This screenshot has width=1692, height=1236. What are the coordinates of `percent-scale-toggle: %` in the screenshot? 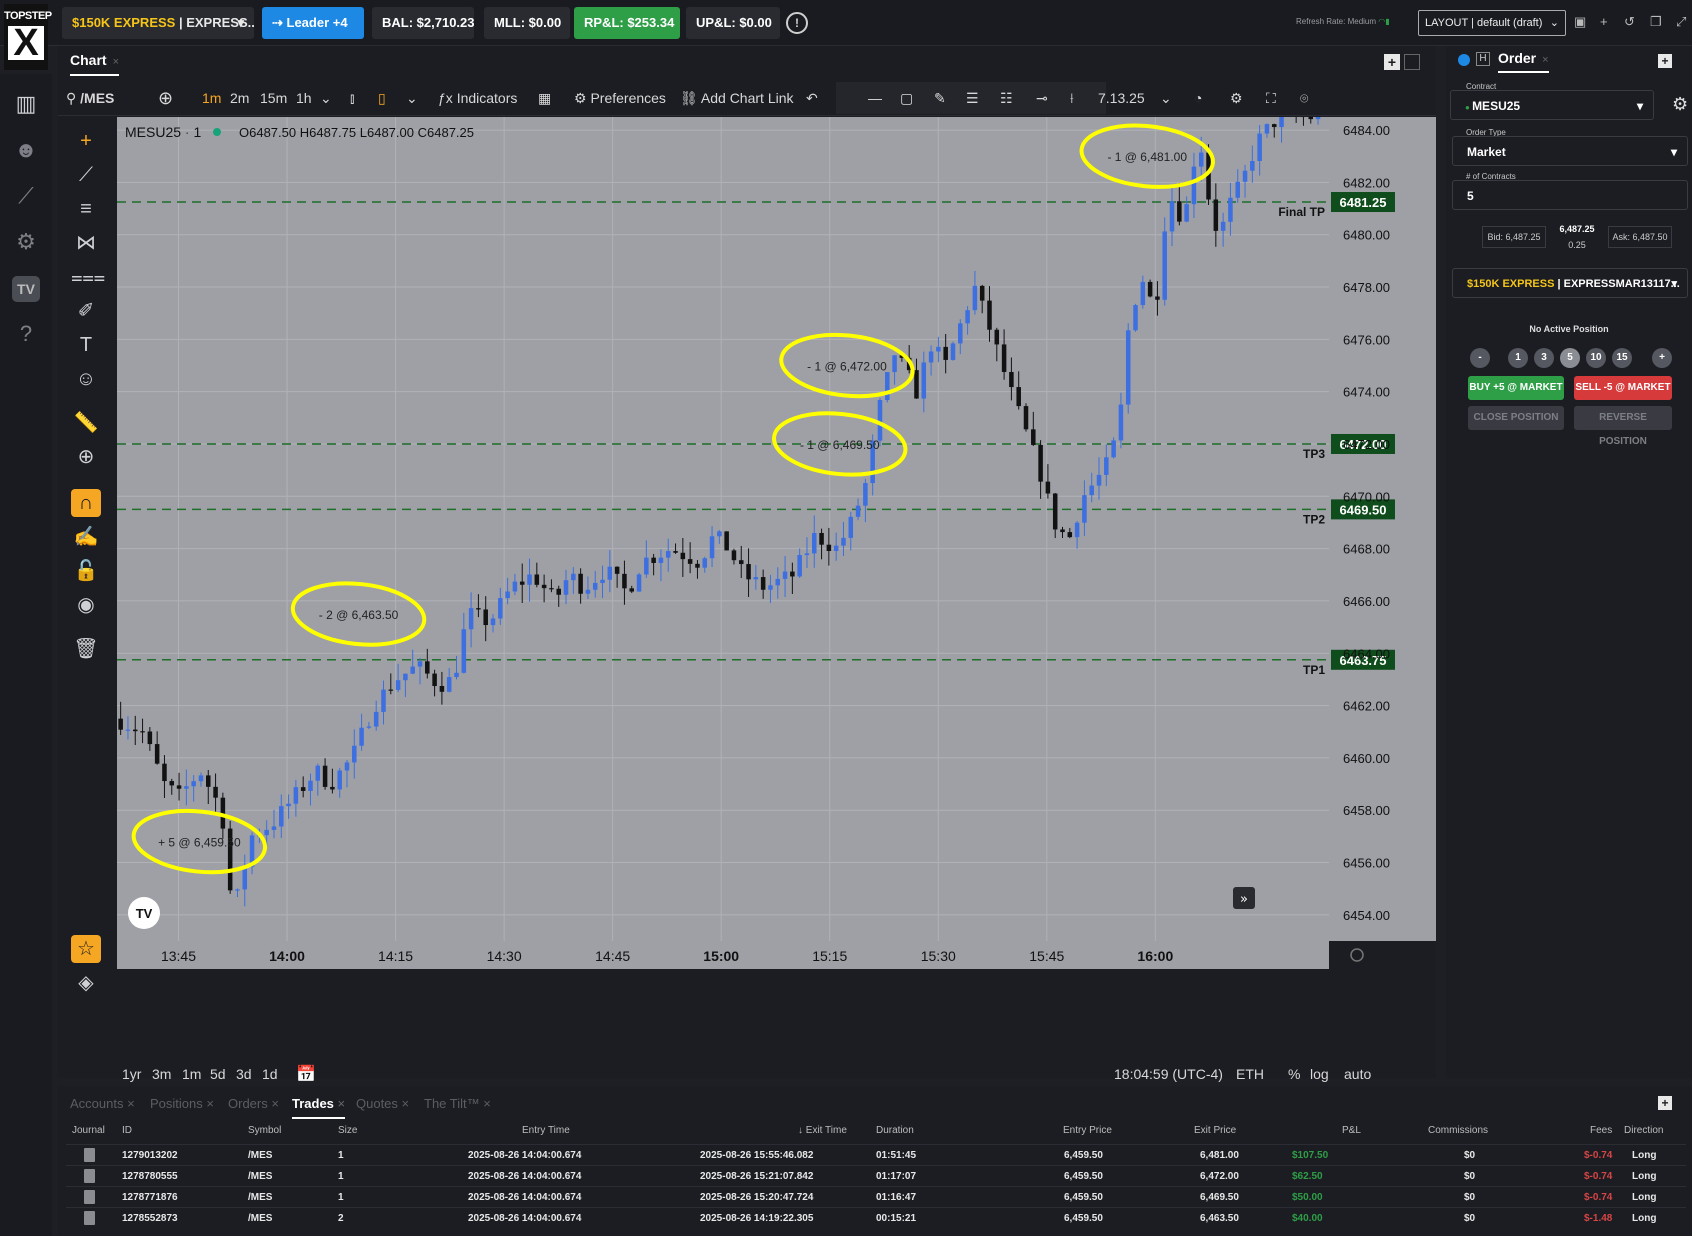 It's located at (1294, 1074).